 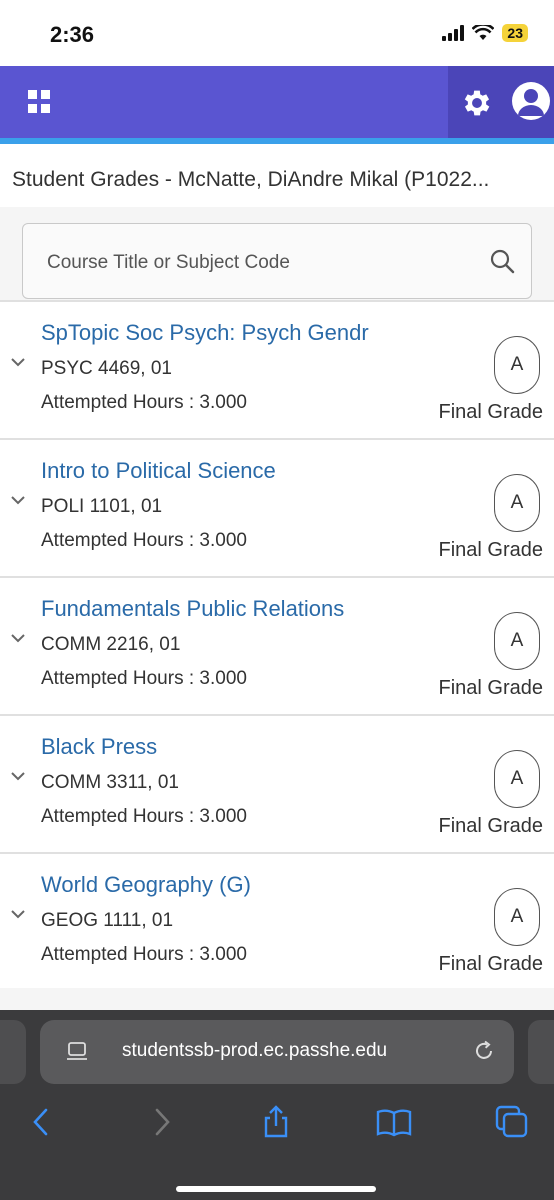 What do you see at coordinates (40, 102) in the screenshot?
I see `grid-icon` at bounding box center [40, 102].